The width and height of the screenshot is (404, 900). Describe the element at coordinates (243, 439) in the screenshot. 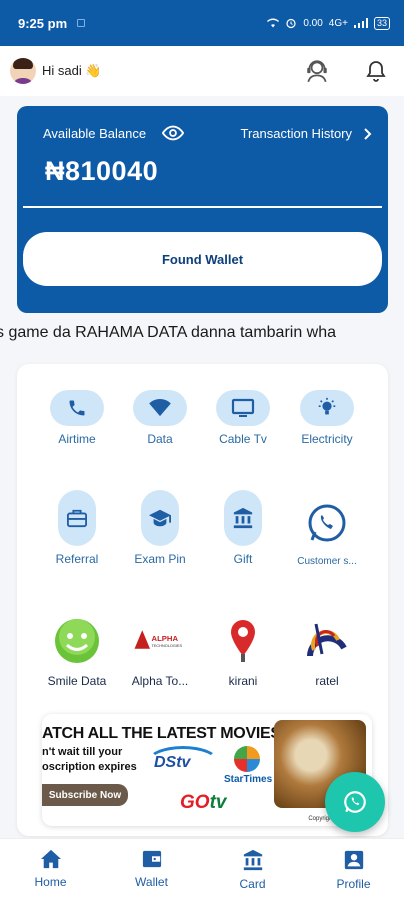

I see `service-label: Cable Tv` at that location.